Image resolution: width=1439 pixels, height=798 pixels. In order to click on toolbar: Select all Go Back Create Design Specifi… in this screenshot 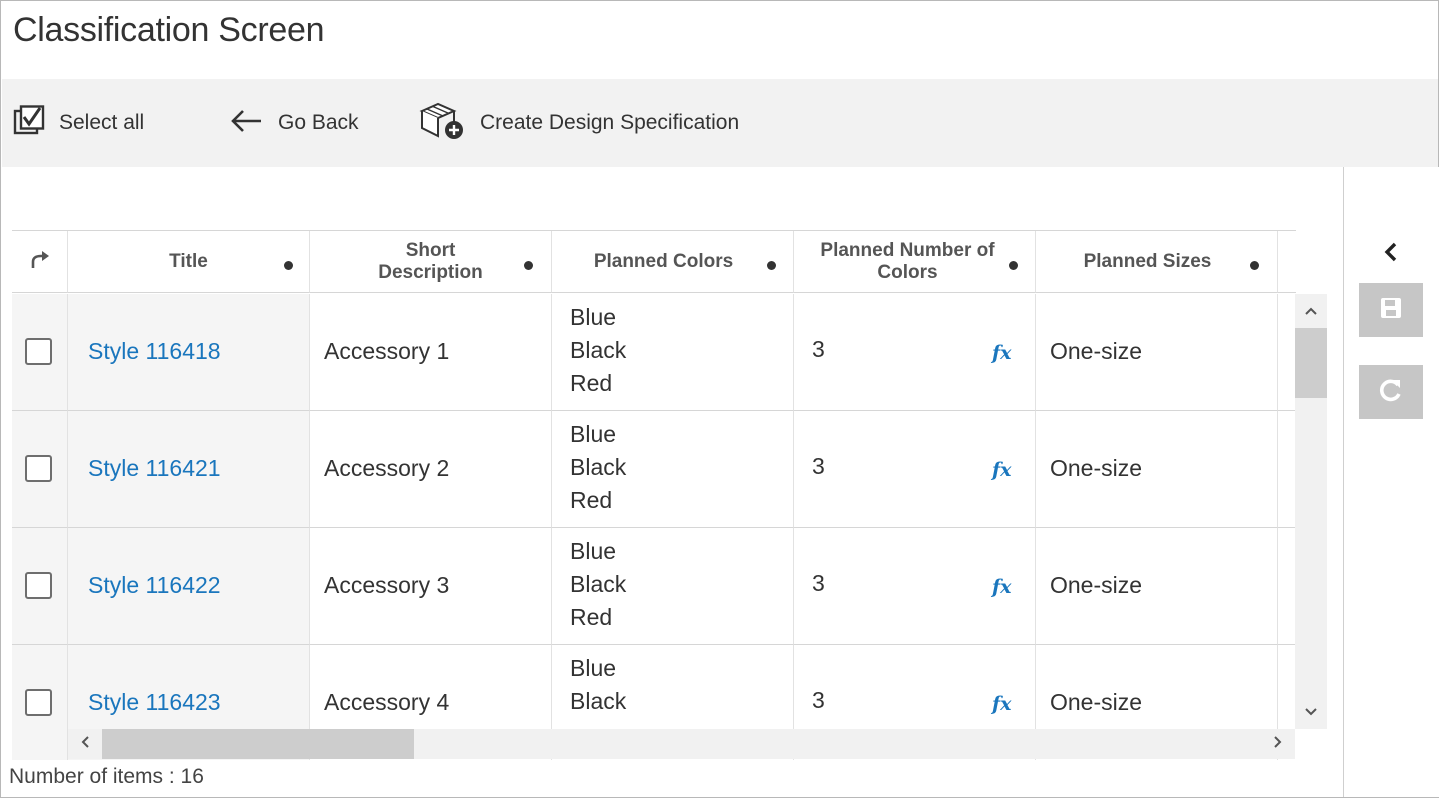, I will do `click(720, 123)`.